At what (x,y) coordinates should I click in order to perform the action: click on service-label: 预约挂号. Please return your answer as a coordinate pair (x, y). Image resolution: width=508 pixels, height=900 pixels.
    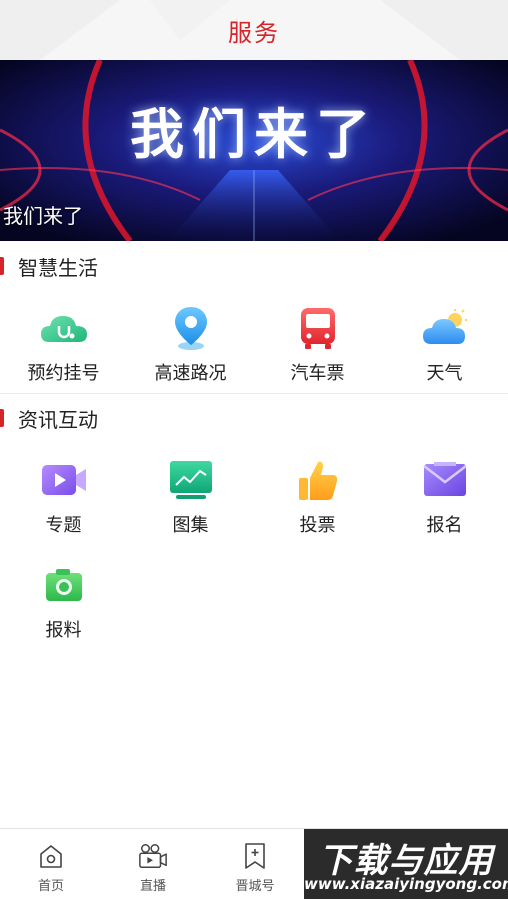
    Looking at the image, I should click on (63, 373).